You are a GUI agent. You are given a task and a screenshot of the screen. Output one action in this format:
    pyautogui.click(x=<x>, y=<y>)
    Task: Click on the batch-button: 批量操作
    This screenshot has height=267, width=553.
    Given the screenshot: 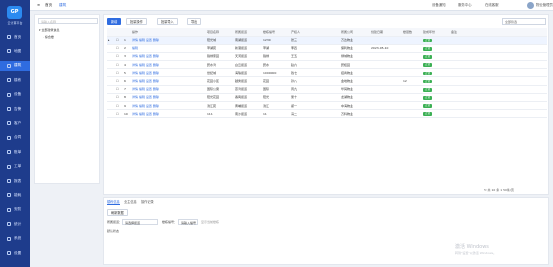 What is the action you would take?
    pyautogui.click(x=136, y=21)
    